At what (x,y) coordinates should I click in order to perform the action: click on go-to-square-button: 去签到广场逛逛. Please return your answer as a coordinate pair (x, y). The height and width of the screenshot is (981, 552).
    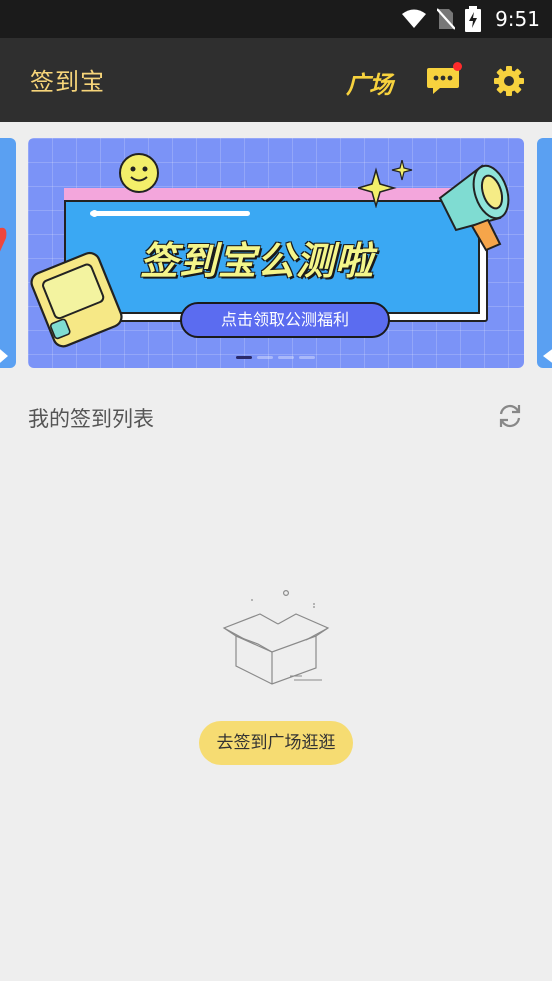
    Looking at the image, I should click on (276, 743).